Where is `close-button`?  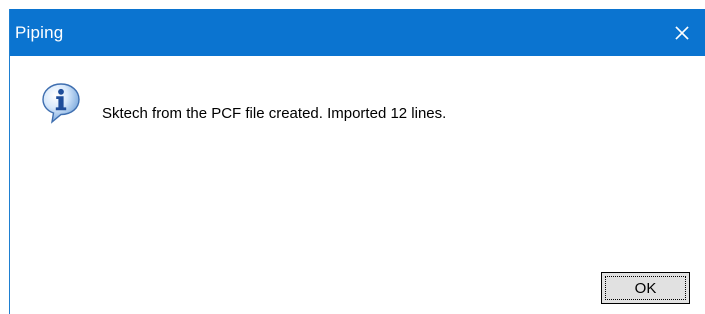
close-button is located at coordinates (682, 32).